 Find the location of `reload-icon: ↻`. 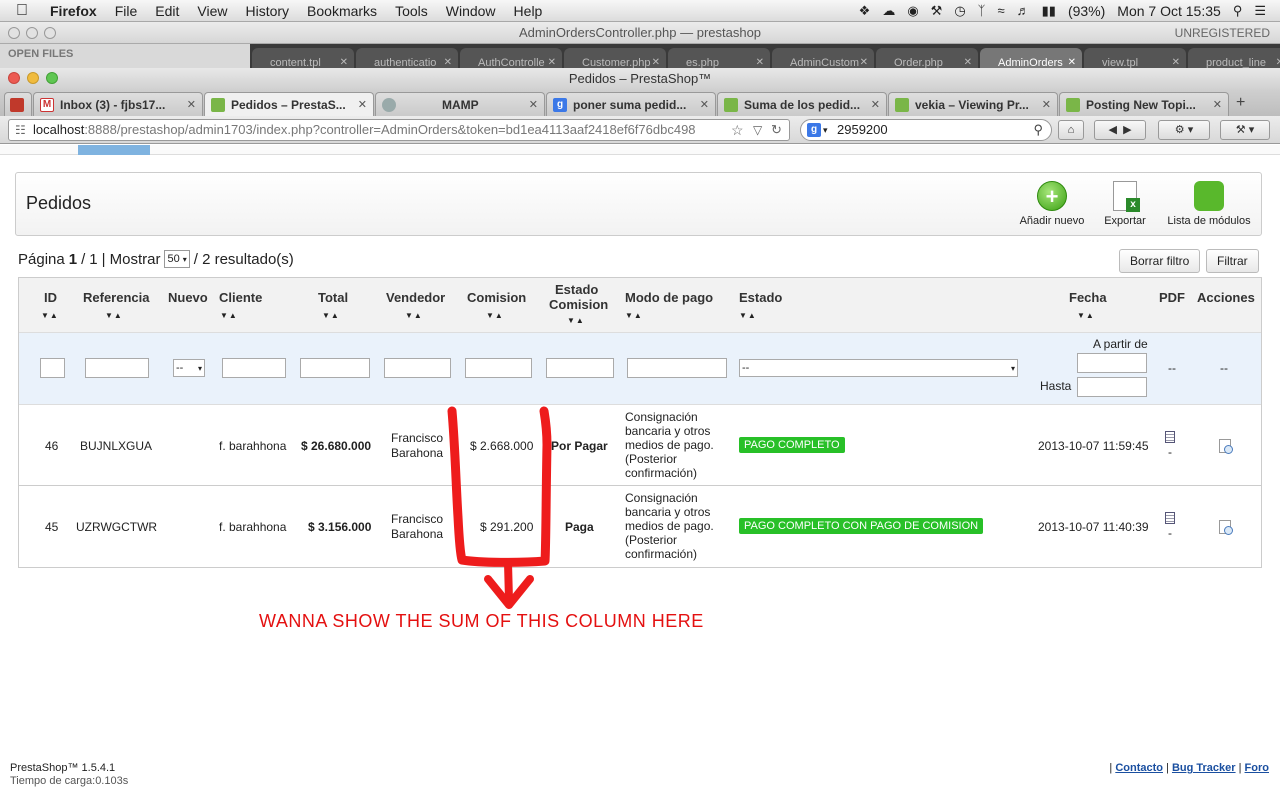

reload-icon: ↻ is located at coordinates (776, 130).